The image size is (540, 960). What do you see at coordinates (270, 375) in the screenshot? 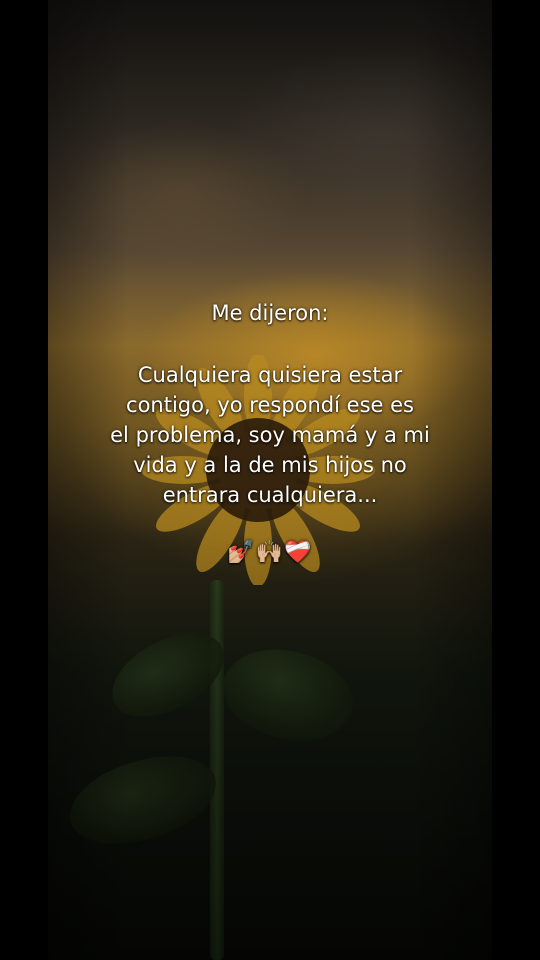
I see `caption-line: Cualquiera quisiera estar` at bounding box center [270, 375].